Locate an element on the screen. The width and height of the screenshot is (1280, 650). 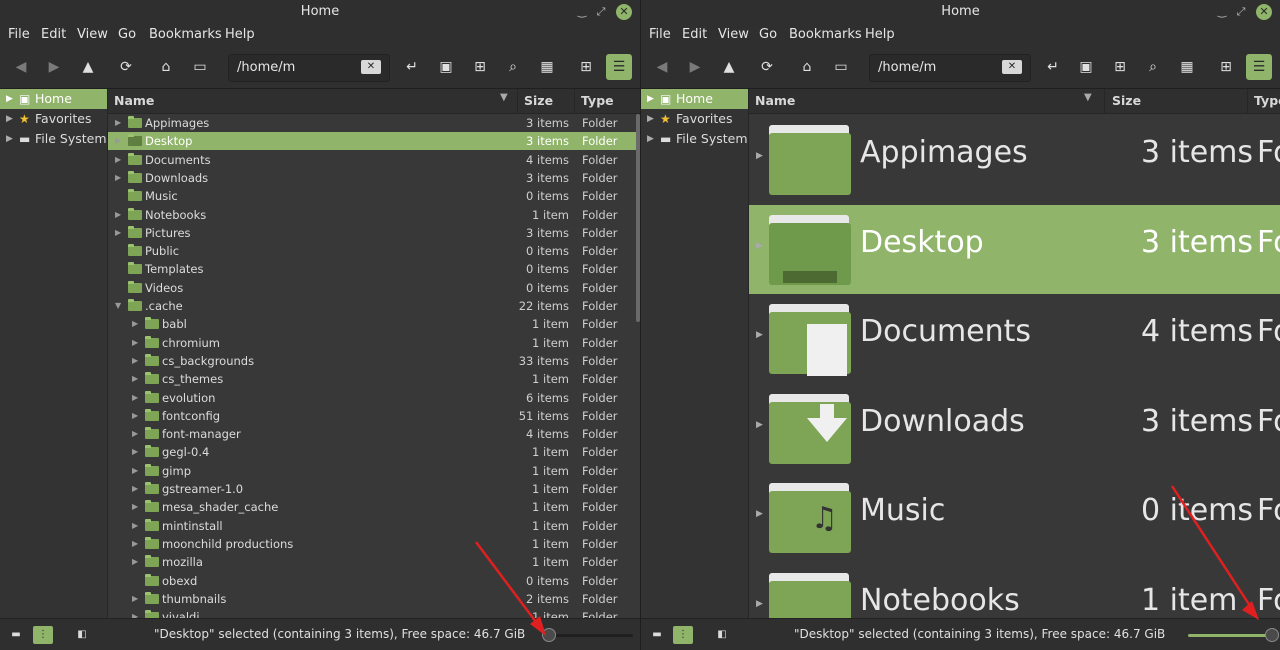
table-row: obexd 0 items Folder is located at coordinates (374, 581).